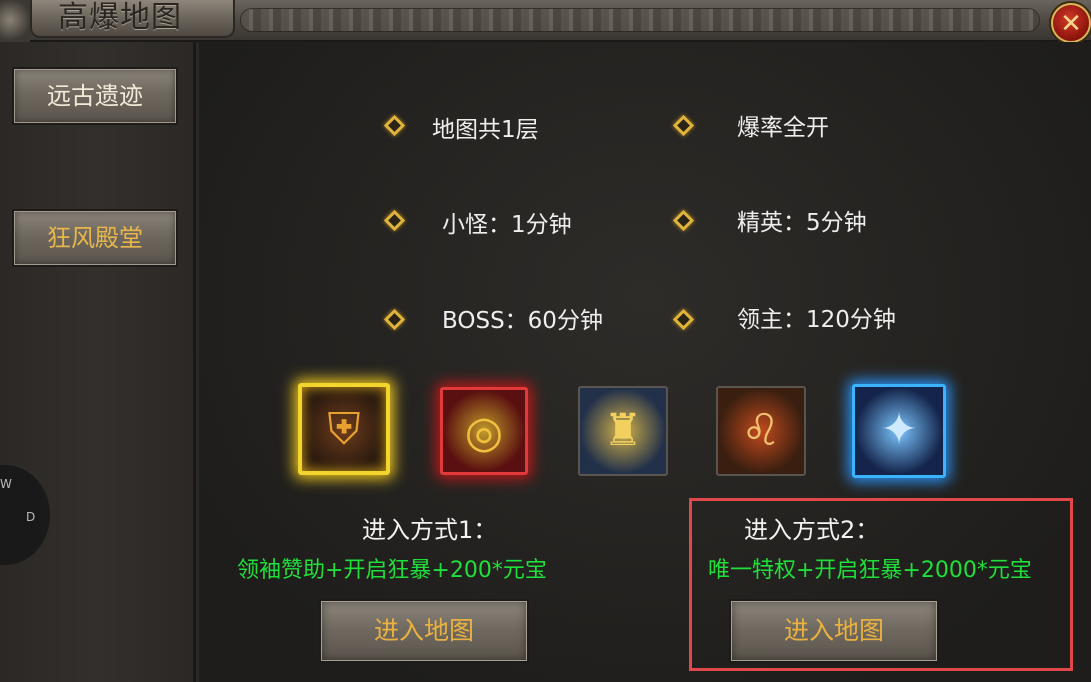 This screenshot has height=682, width=1091. I want to click on lion-head-icon: ♌, so click(761, 431).